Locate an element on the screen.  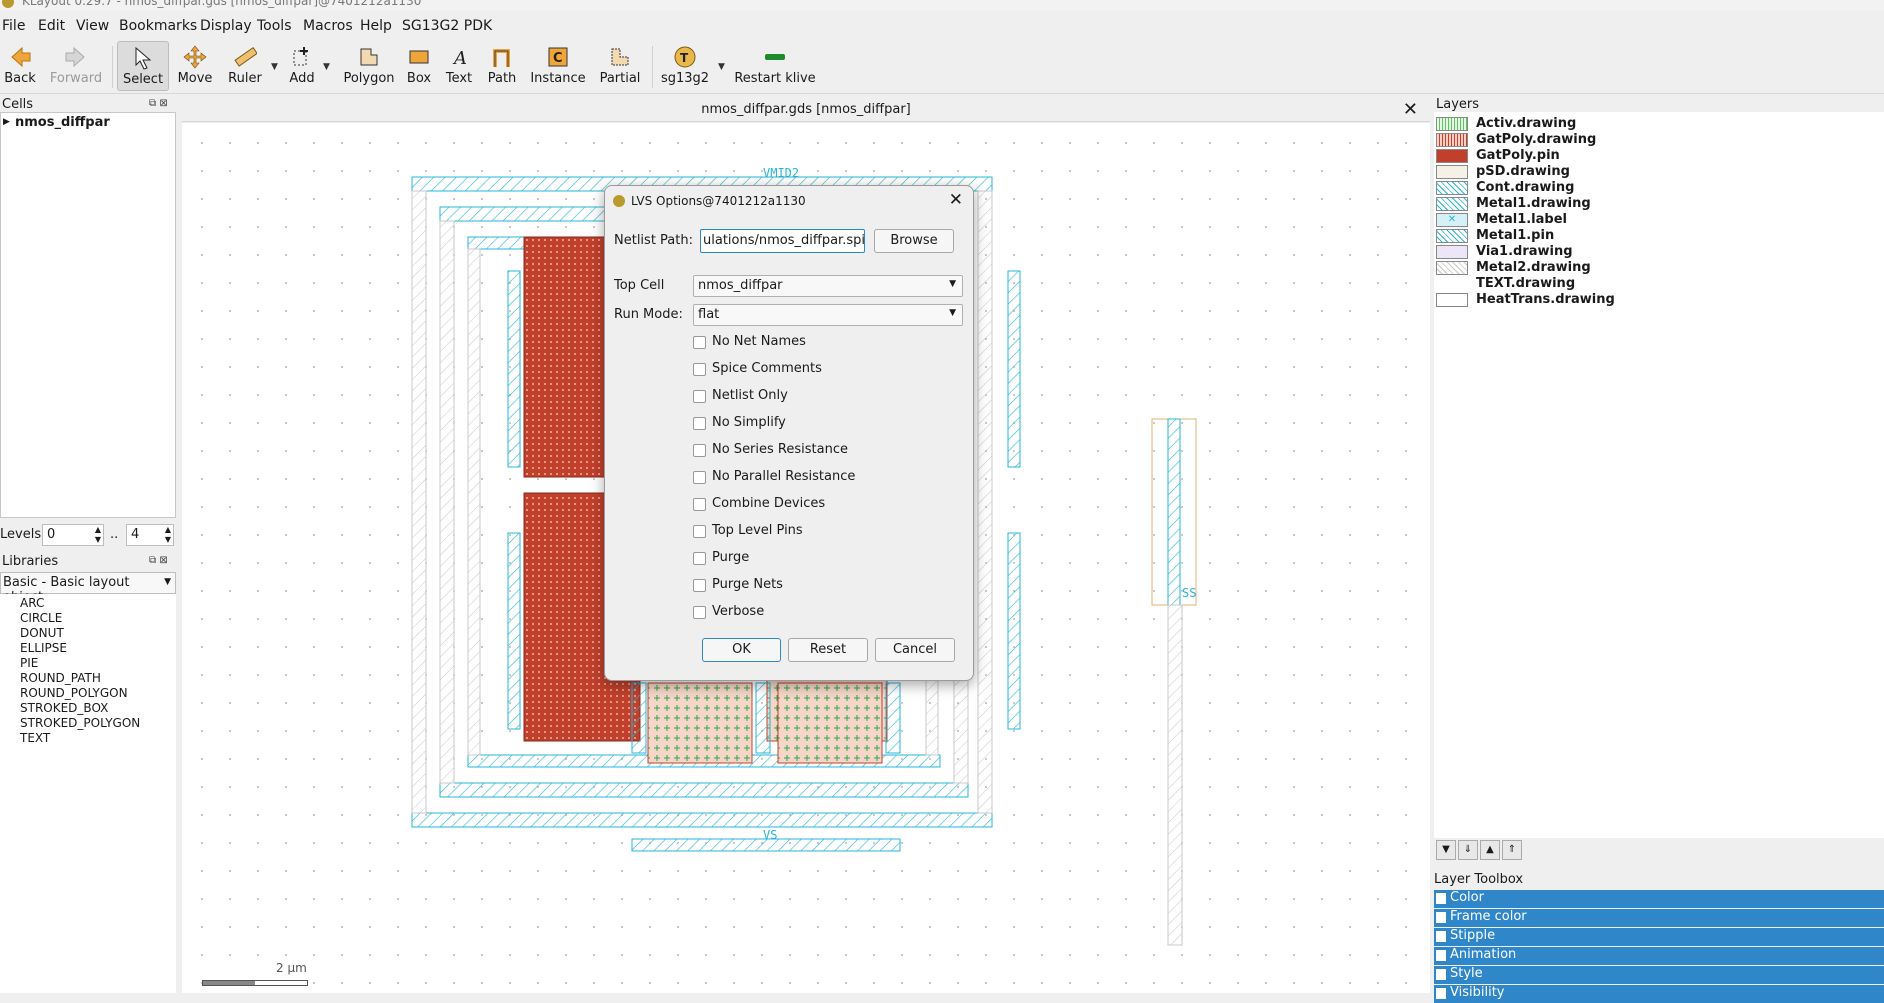
move-tool-button: Move is located at coordinates (195, 66).